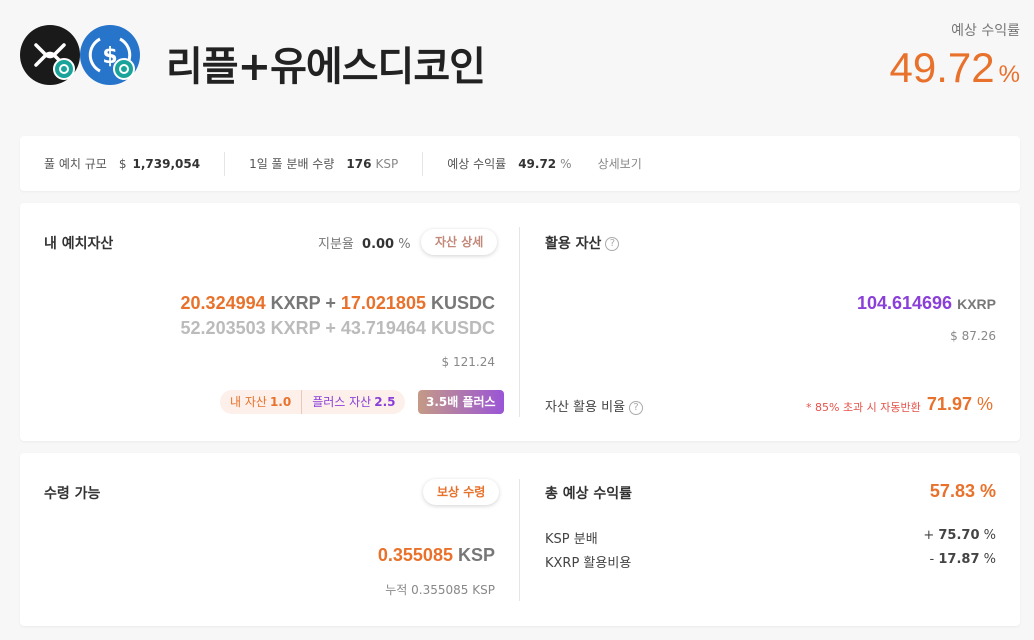  What do you see at coordinates (987, 491) in the screenshot?
I see `total-return-unit: %` at bounding box center [987, 491].